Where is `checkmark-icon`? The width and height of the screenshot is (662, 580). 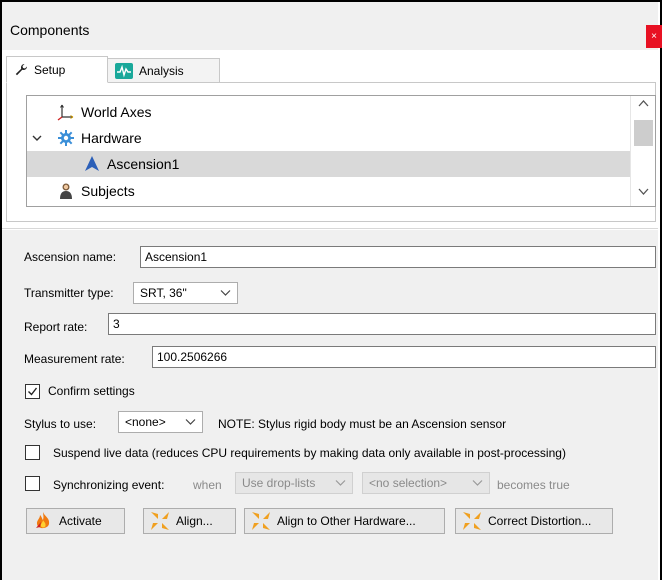 checkmark-icon is located at coordinates (33, 391).